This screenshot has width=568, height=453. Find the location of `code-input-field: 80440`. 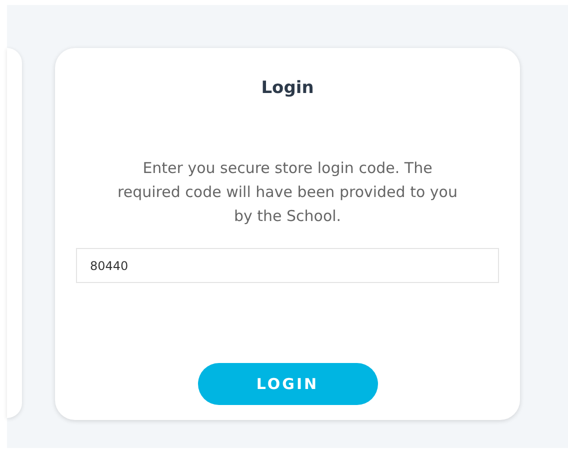

code-input-field: 80440 is located at coordinates (287, 265).